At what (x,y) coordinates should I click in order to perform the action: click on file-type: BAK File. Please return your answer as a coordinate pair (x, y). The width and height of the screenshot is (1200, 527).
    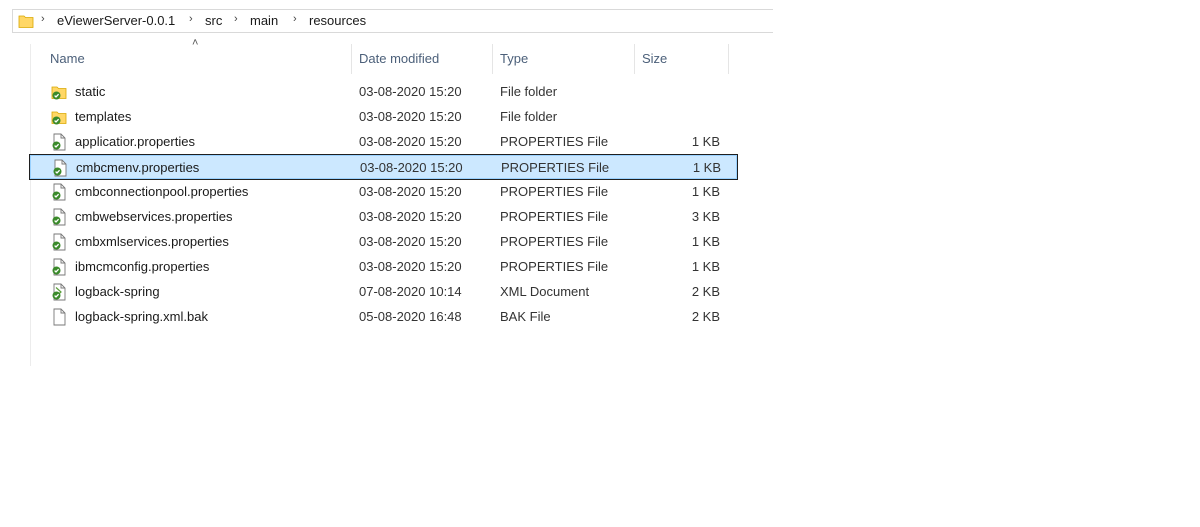
    Looking at the image, I should click on (525, 316).